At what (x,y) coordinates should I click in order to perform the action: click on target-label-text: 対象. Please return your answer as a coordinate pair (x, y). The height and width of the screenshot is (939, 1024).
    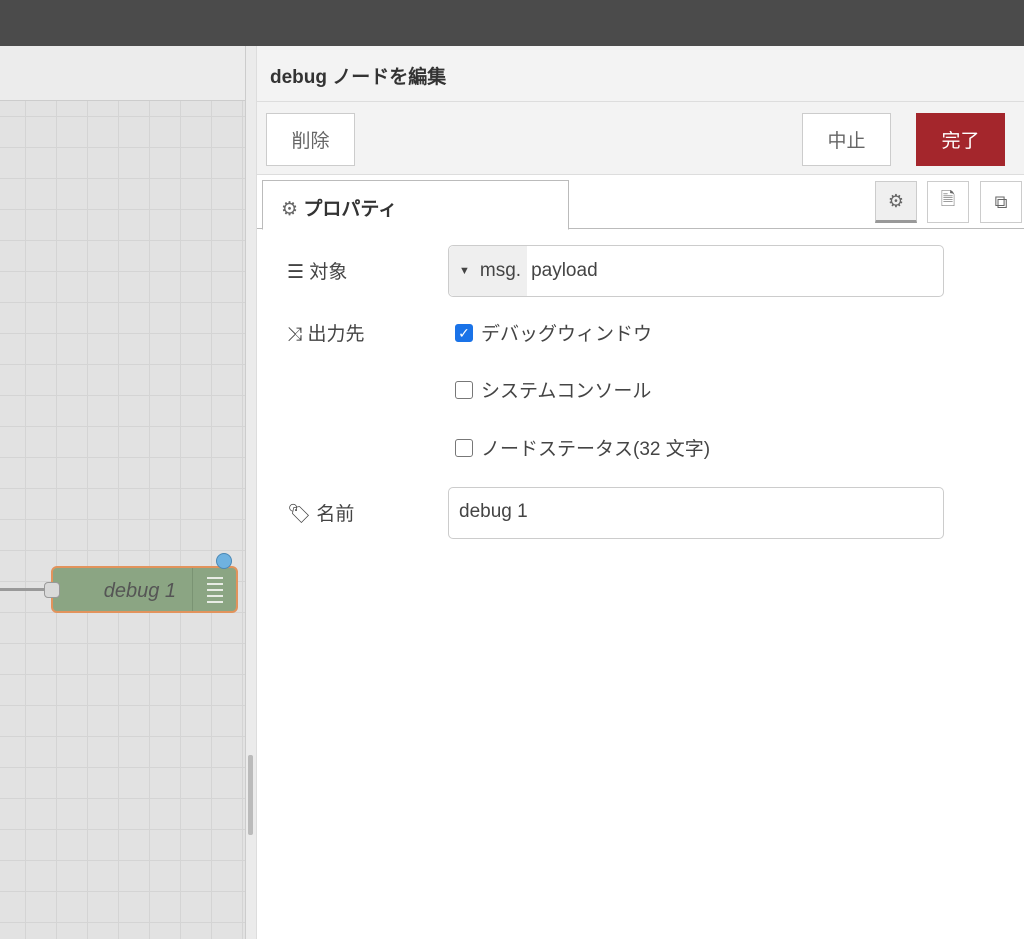
    Looking at the image, I should click on (328, 272).